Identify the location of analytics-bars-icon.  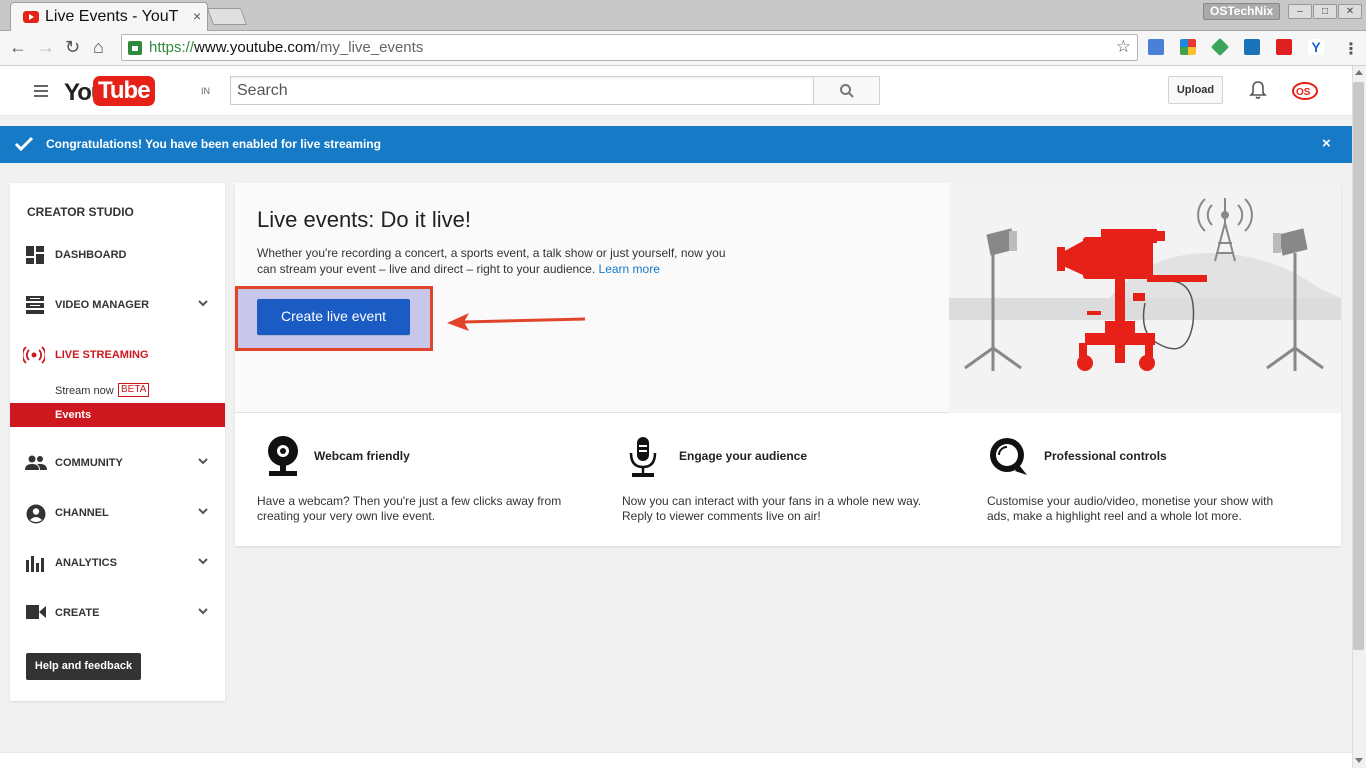
(35, 564).